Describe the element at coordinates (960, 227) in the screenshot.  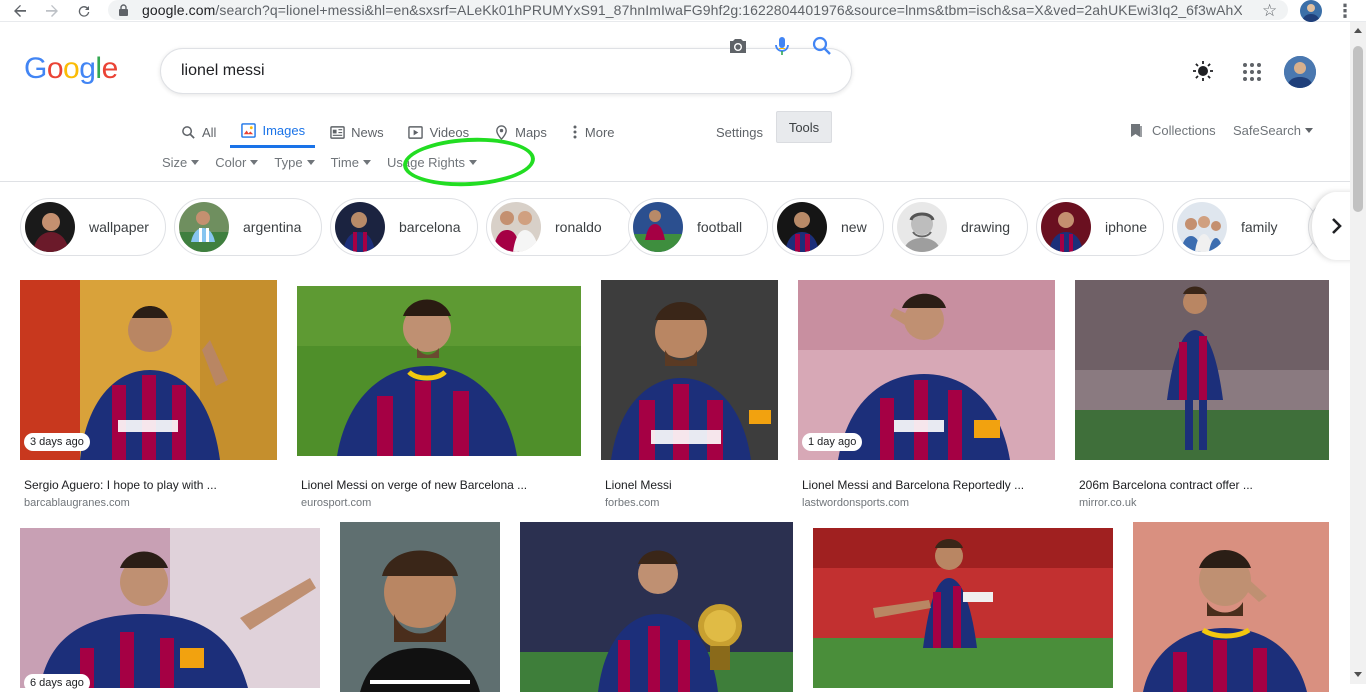
I see `chip-drawing: drawing` at that location.